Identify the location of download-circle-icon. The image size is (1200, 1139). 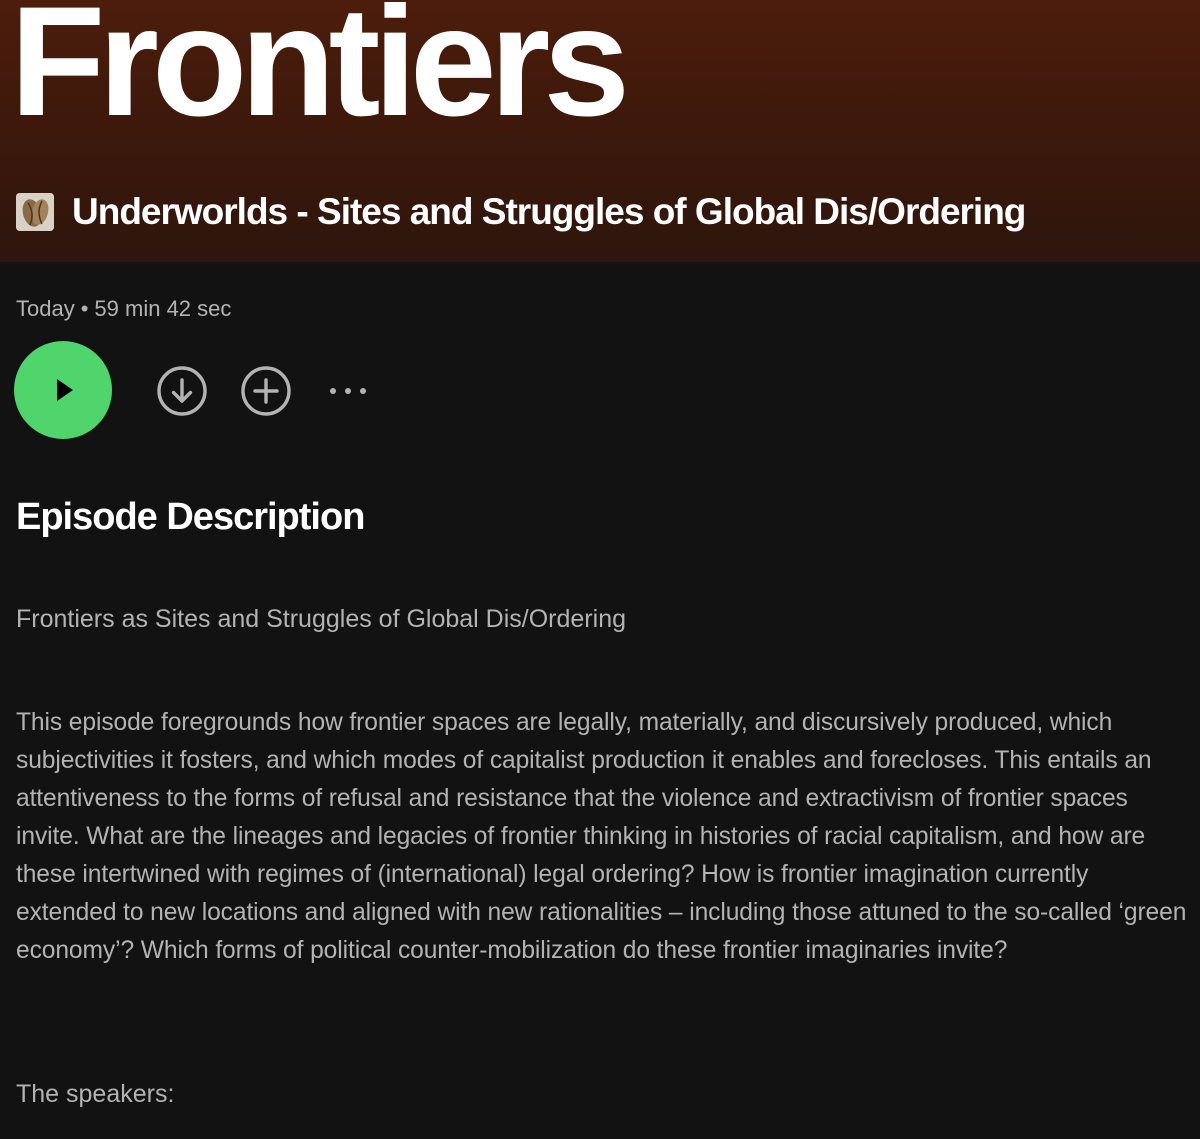
(182, 391).